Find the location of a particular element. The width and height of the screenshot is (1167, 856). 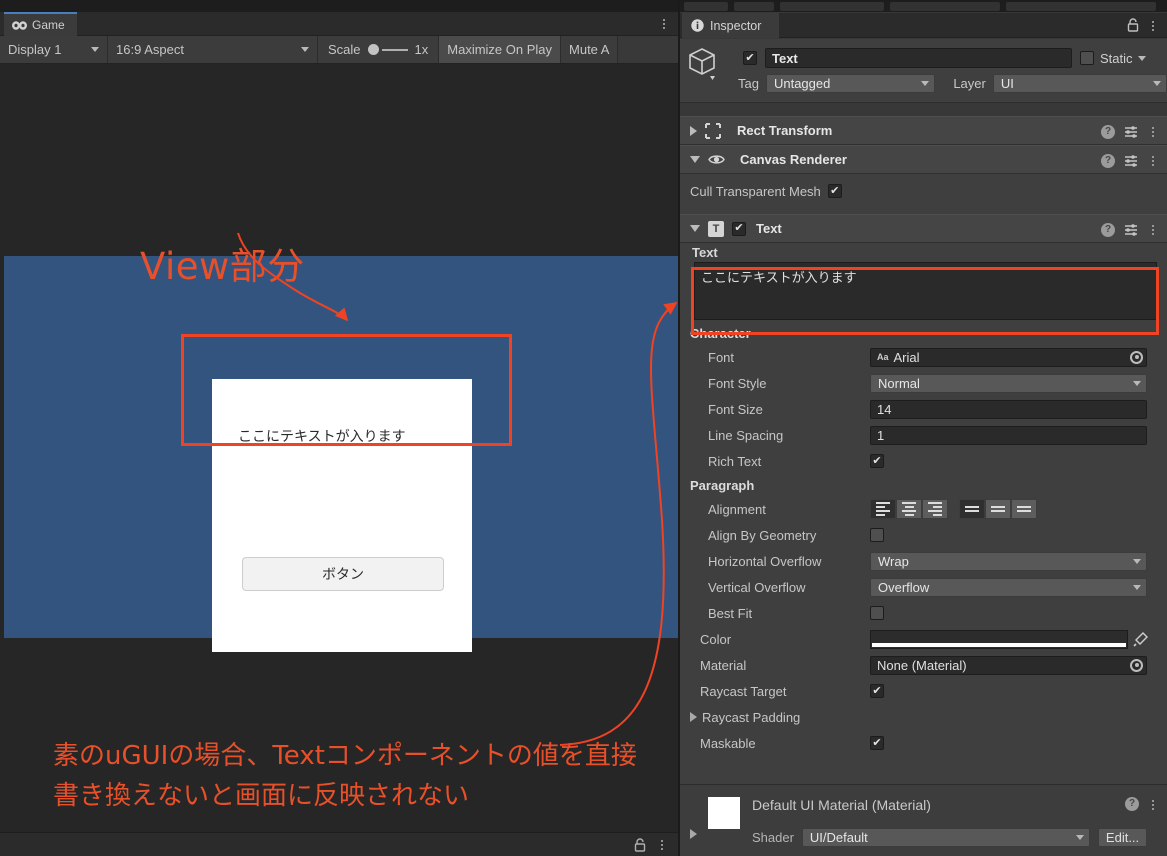

align-top-button is located at coordinates (972, 509).